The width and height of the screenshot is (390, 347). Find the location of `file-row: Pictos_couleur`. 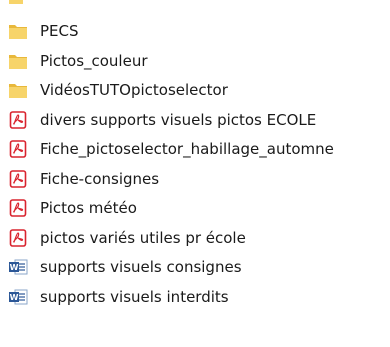

file-row: Pictos_couleur is located at coordinates (195, 61).